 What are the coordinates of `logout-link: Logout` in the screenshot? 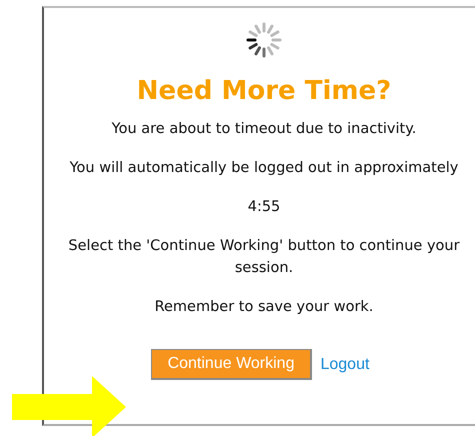 It's located at (345, 365).